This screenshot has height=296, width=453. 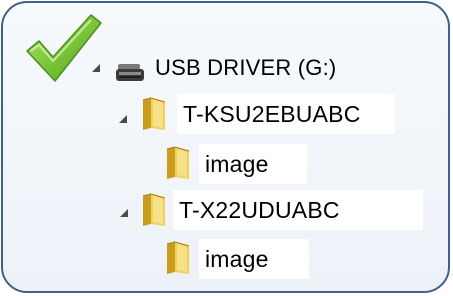 I want to click on folder-label: T-X22UDUABC, so click(x=259, y=209).